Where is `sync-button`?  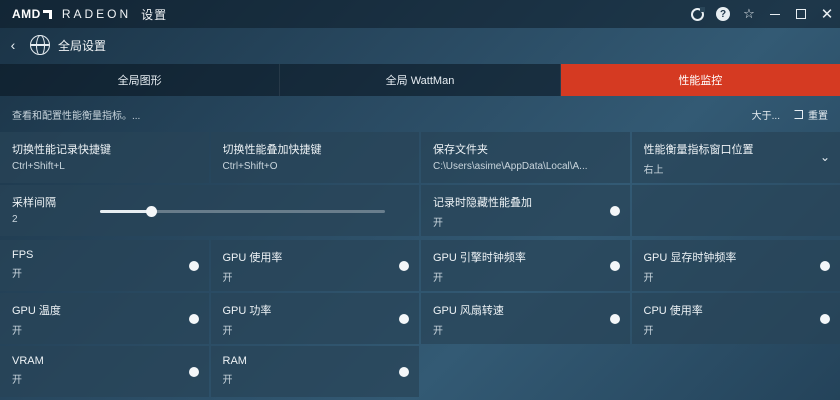
sync-button is located at coordinates (697, 14).